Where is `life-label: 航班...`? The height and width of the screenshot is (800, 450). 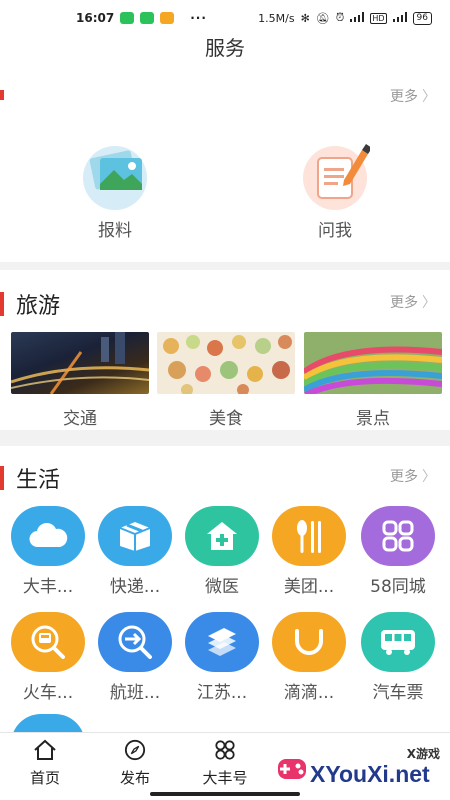
life-label: 航班... is located at coordinates (135, 693).